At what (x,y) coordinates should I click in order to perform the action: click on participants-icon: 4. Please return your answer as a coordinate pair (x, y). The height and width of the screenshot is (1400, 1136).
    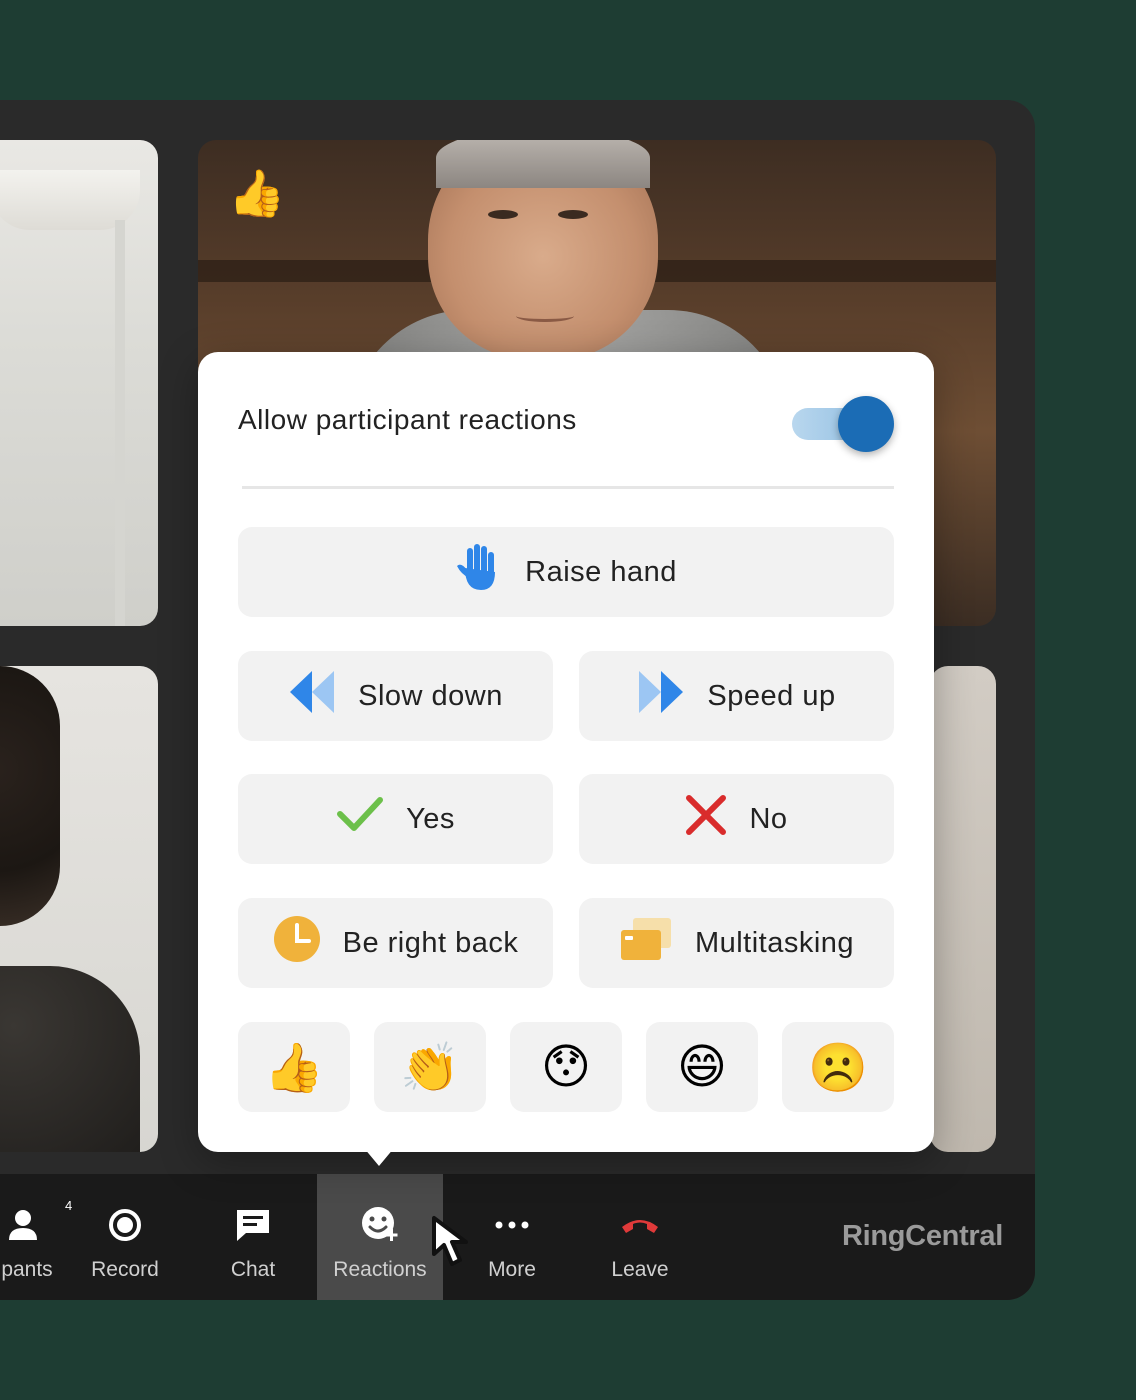
    Looking at the image, I should click on (39, 1222).